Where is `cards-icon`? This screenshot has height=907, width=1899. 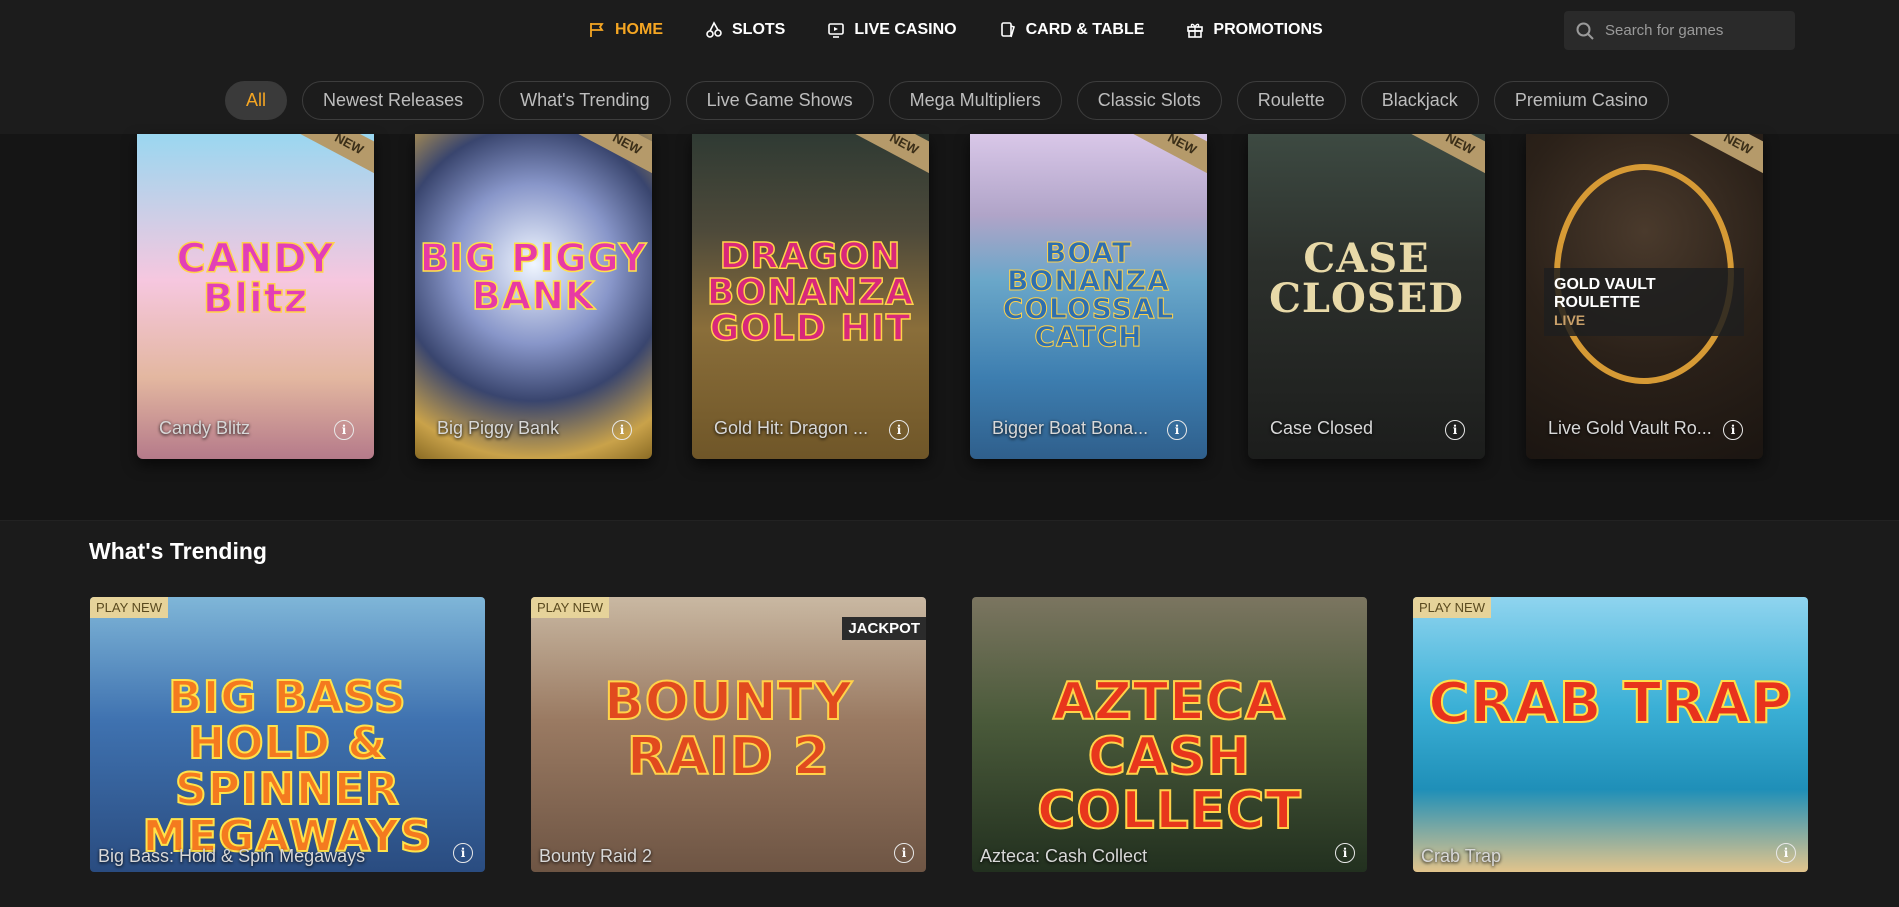 cards-icon is located at coordinates (1007, 30).